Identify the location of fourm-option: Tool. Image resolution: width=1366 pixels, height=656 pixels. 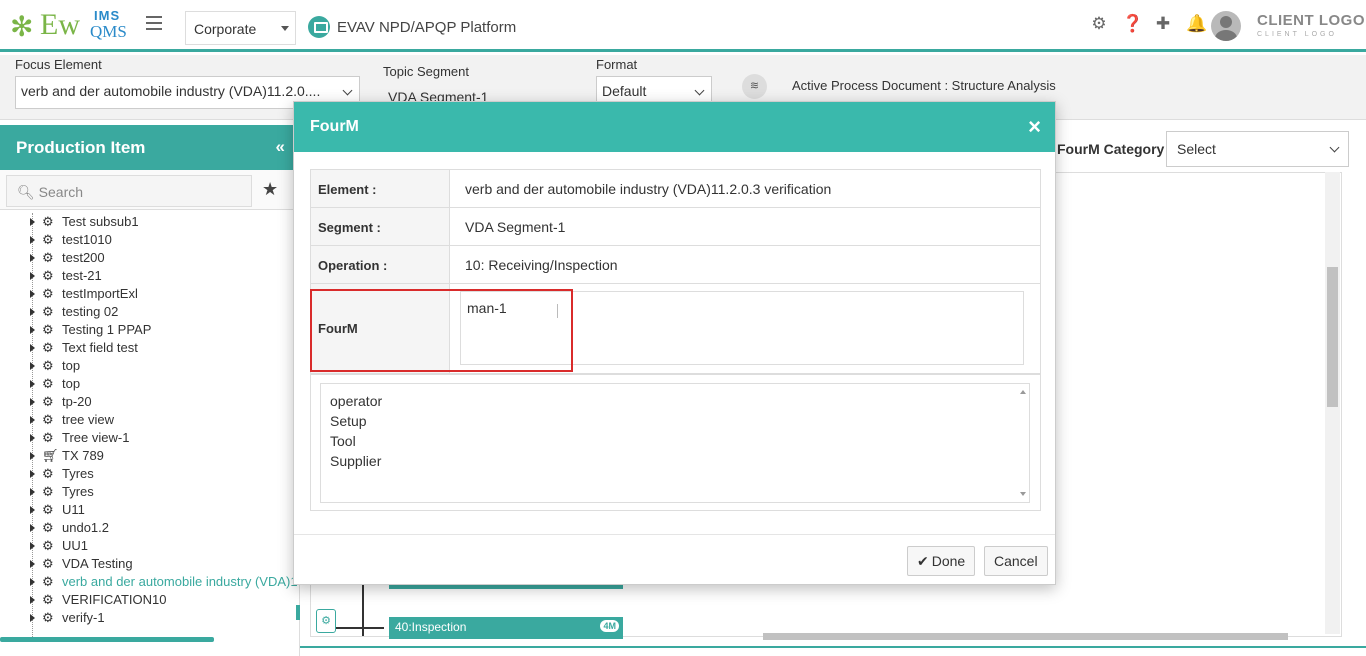
(675, 441).